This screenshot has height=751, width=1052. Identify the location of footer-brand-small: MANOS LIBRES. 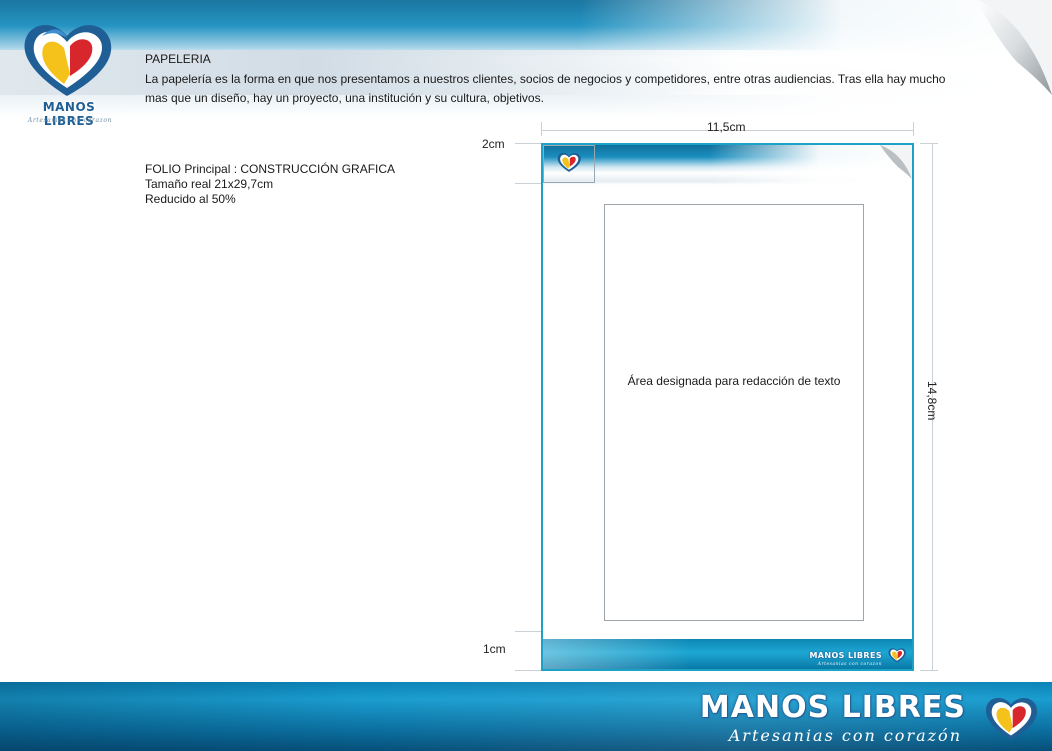
(845, 655).